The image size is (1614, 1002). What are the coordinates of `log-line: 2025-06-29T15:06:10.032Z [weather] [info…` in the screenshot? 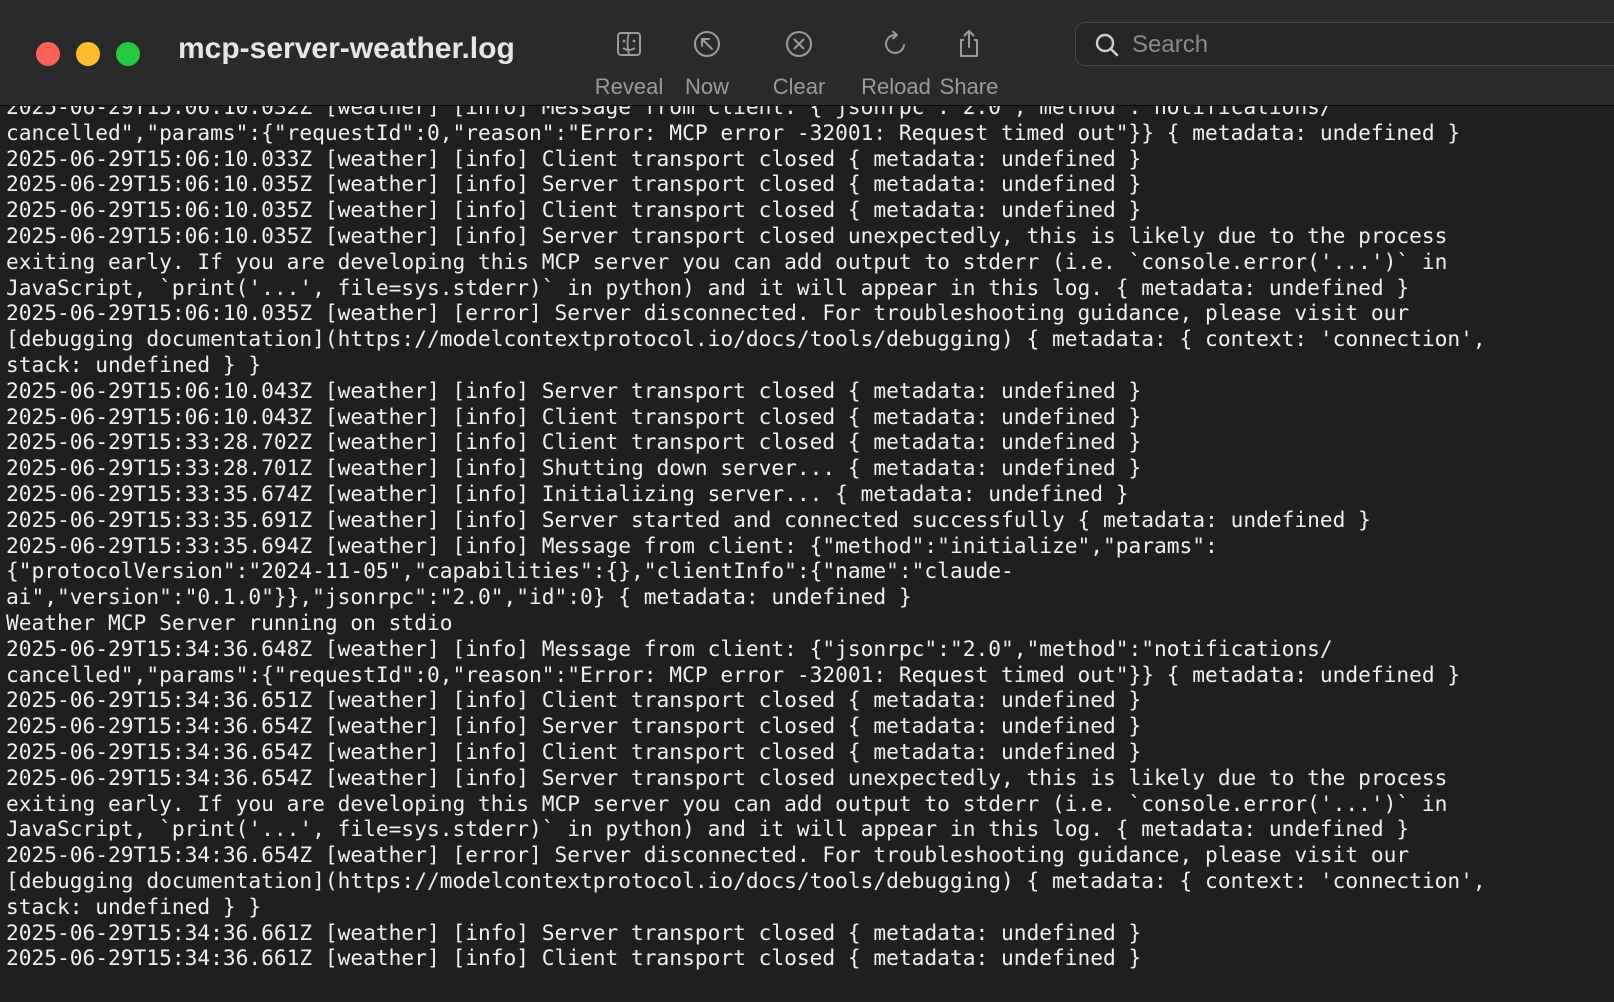 It's located at (669, 112).